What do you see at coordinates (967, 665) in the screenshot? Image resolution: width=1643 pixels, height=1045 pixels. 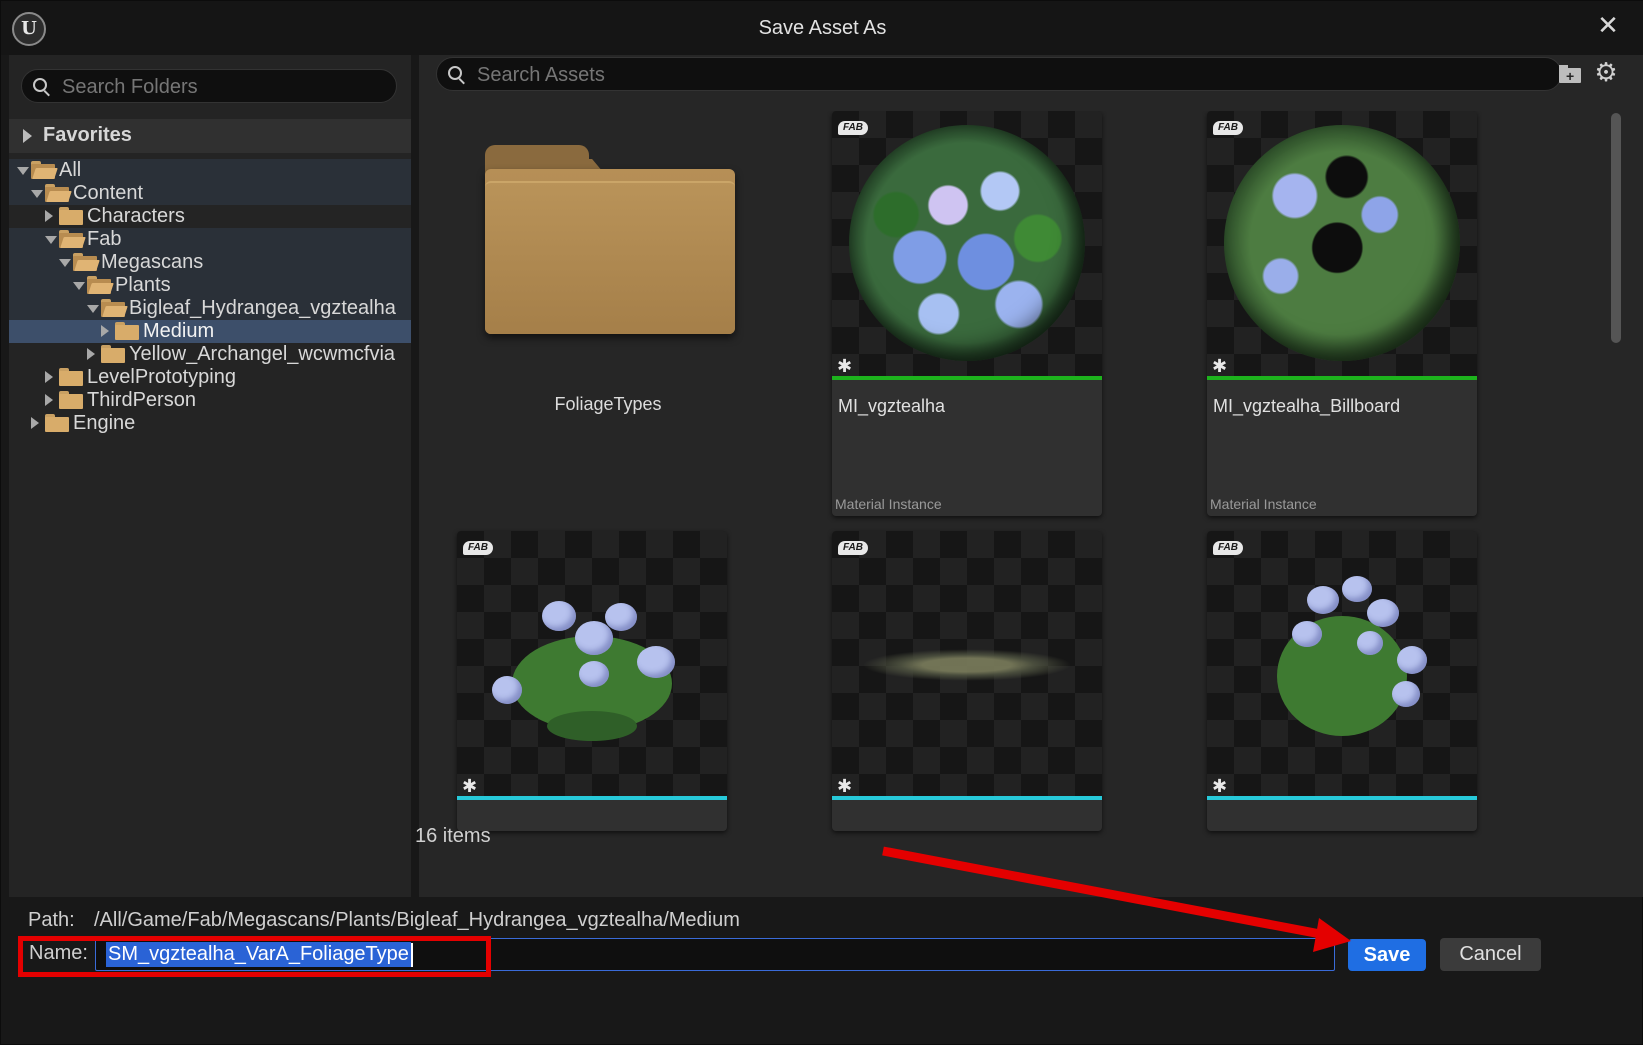 I see `ground-cover-preview` at bounding box center [967, 665].